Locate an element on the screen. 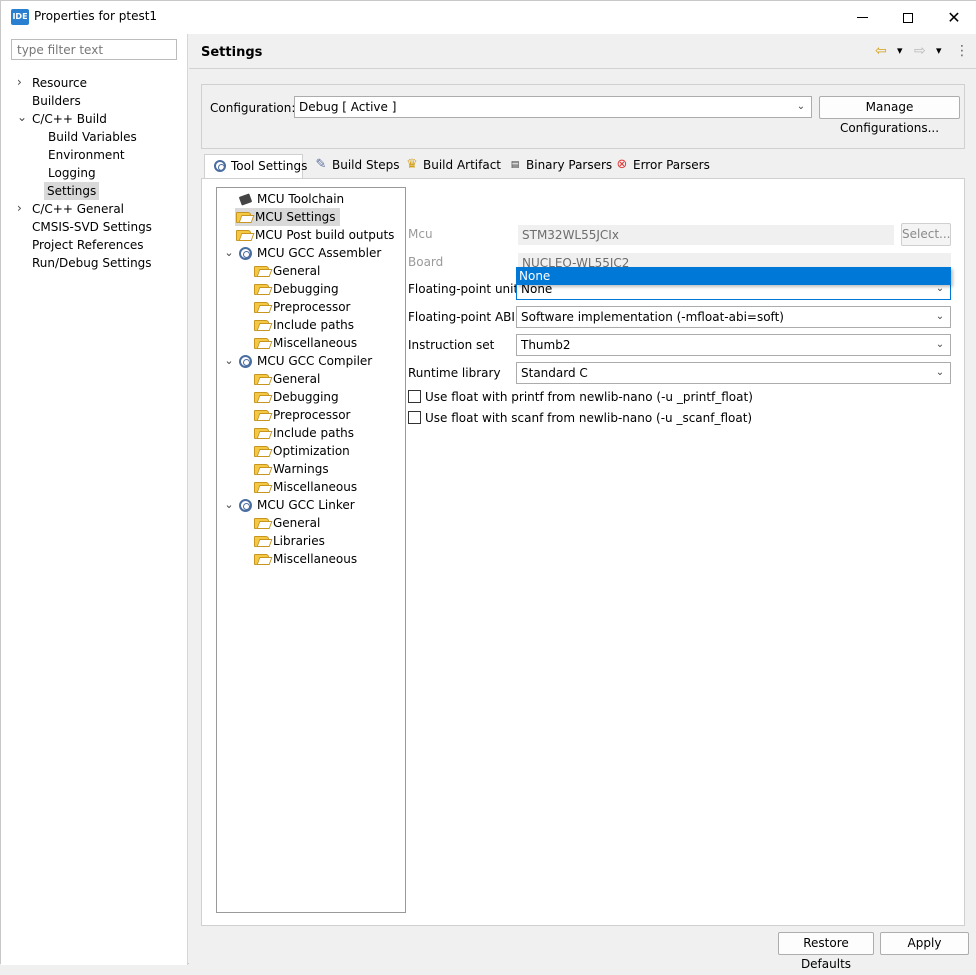 Image resolution: width=976 pixels, height=975 pixels. tree-item-mcu-toolchain: MCU Toolchain is located at coordinates (290, 199).